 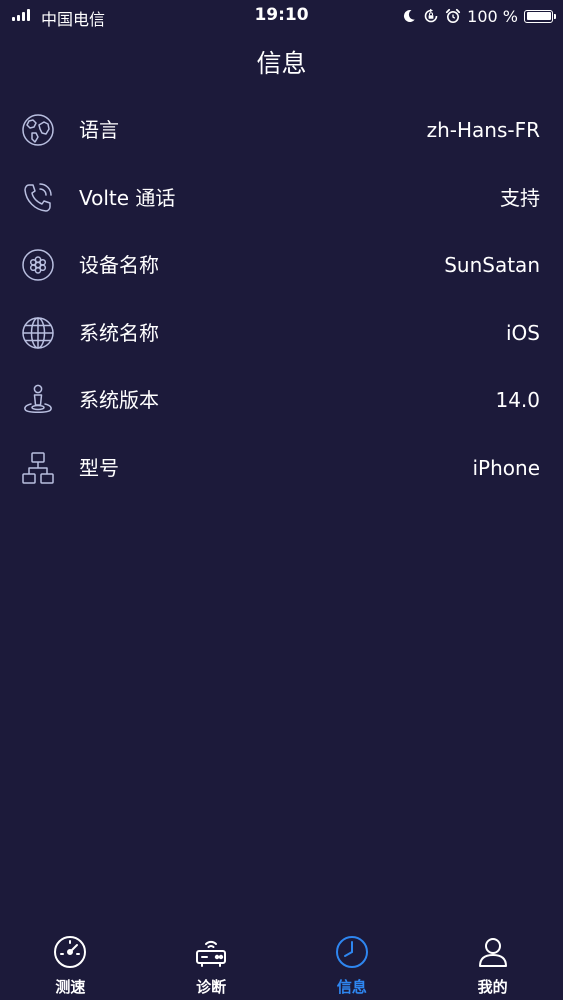 I want to click on tab-label: 诊断, so click(x=211, y=987).